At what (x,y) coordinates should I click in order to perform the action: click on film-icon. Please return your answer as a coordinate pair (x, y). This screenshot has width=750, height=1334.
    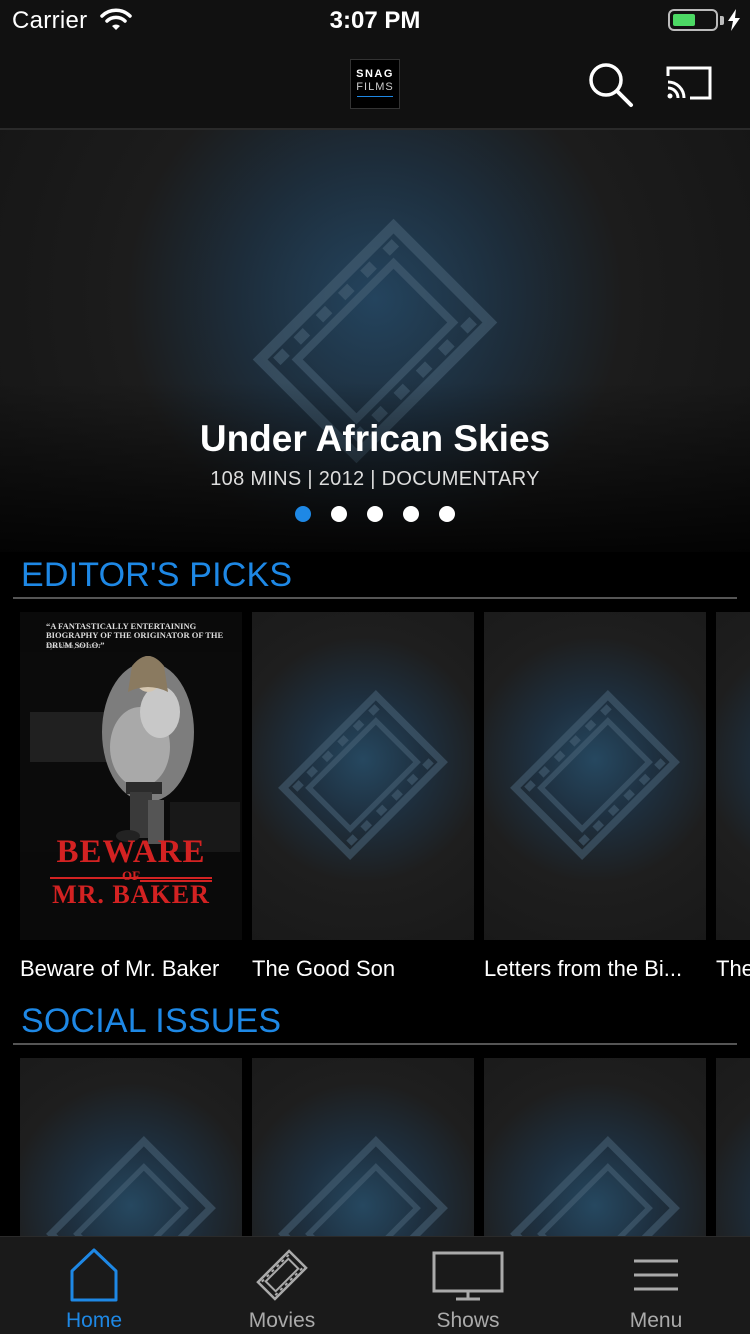
    Looking at the image, I should click on (282, 1275).